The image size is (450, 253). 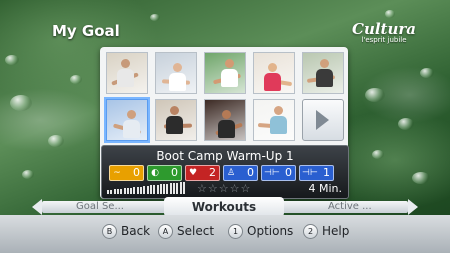 I want to click on weights-icon: ⊣⊢, so click(x=310, y=173).